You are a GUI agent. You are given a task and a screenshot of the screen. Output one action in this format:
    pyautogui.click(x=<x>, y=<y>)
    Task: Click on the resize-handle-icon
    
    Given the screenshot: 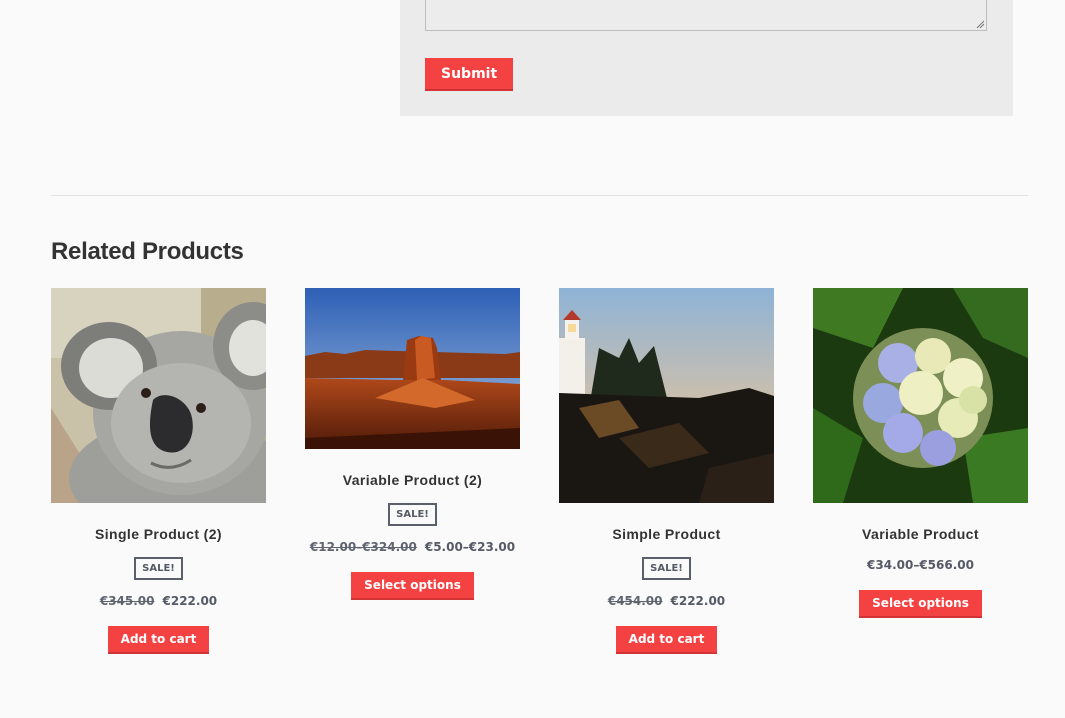 What is the action you would take?
    pyautogui.click(x=980, y=24)
    